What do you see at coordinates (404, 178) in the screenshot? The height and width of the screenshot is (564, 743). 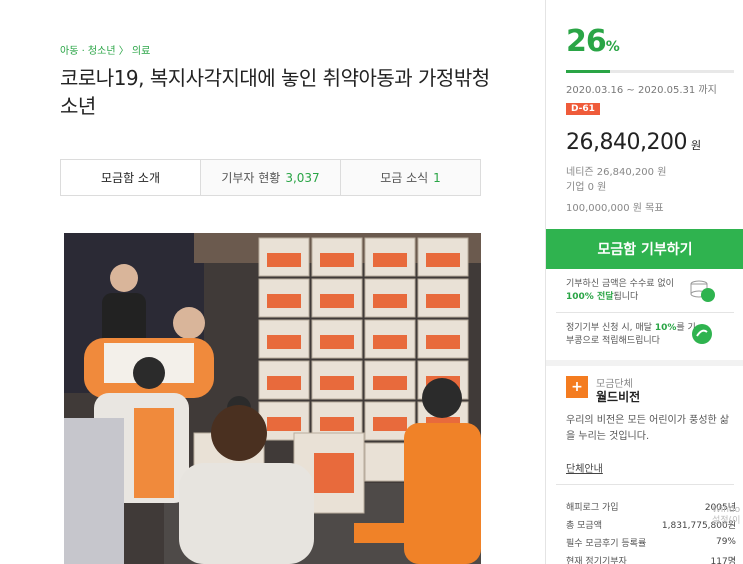 I see `tab-label: 모금 소식` at bounding box center [404, 178].